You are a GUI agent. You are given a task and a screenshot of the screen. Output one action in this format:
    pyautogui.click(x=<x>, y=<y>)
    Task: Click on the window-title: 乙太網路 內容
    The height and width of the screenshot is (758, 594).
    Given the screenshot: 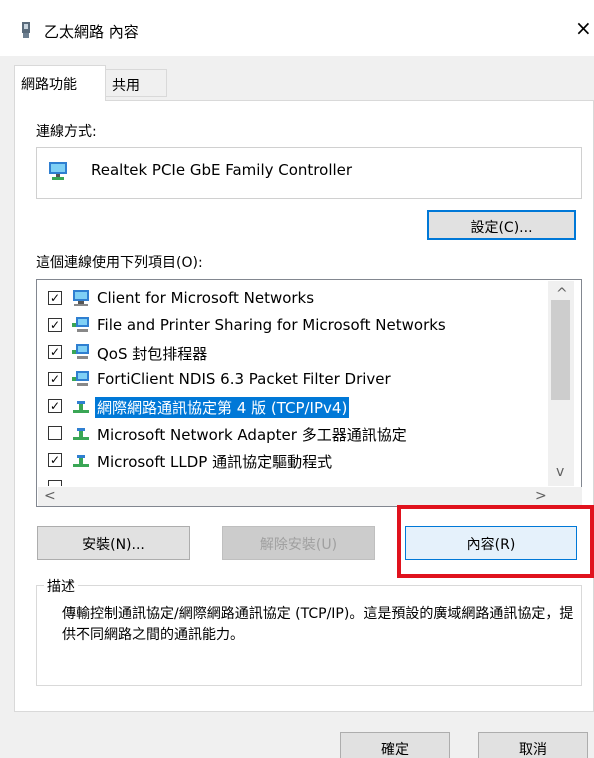 What is the action you would take?
    pyautogui.click(x=91, y=32)
    